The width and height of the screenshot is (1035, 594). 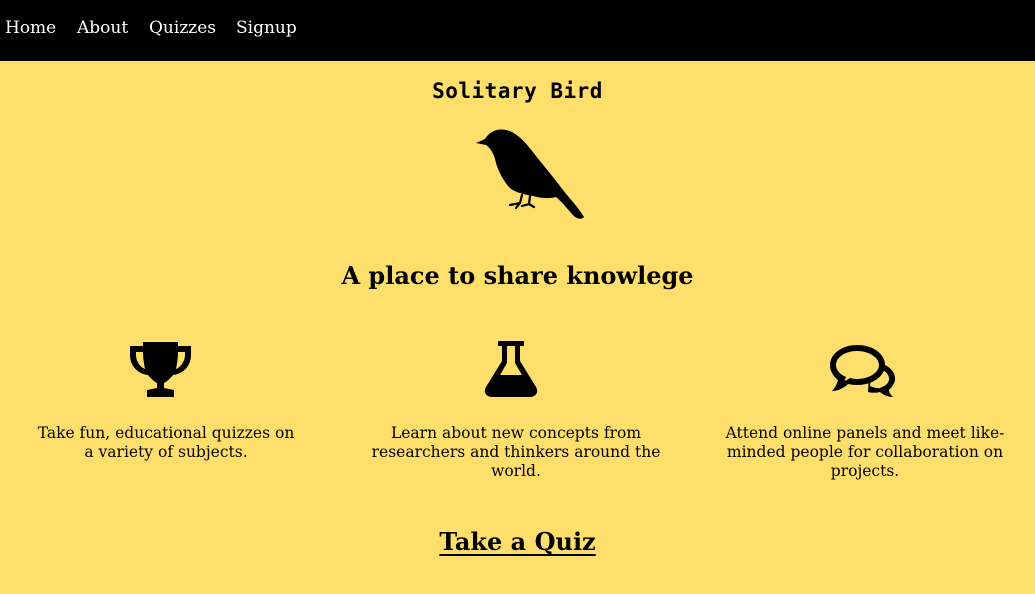 I want to click on nav-home-link: Home, so click(x=30, y=28).